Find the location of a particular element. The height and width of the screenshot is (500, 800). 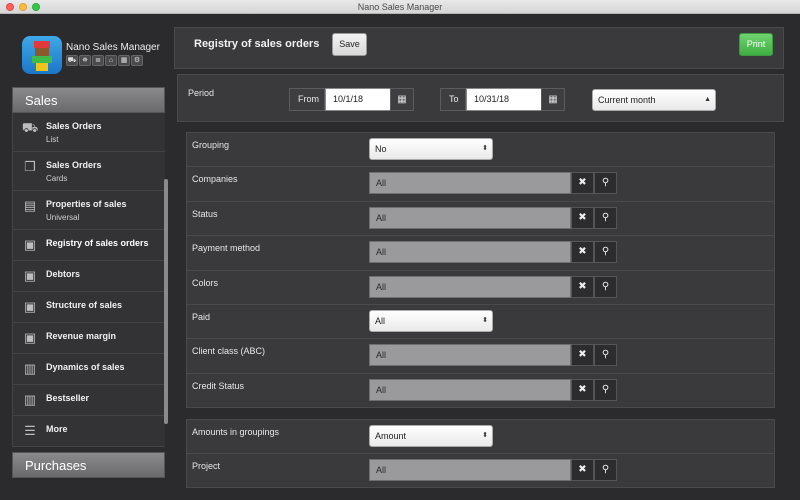

select-arrows-icon: ▲ is located at coordinates (707, 99).